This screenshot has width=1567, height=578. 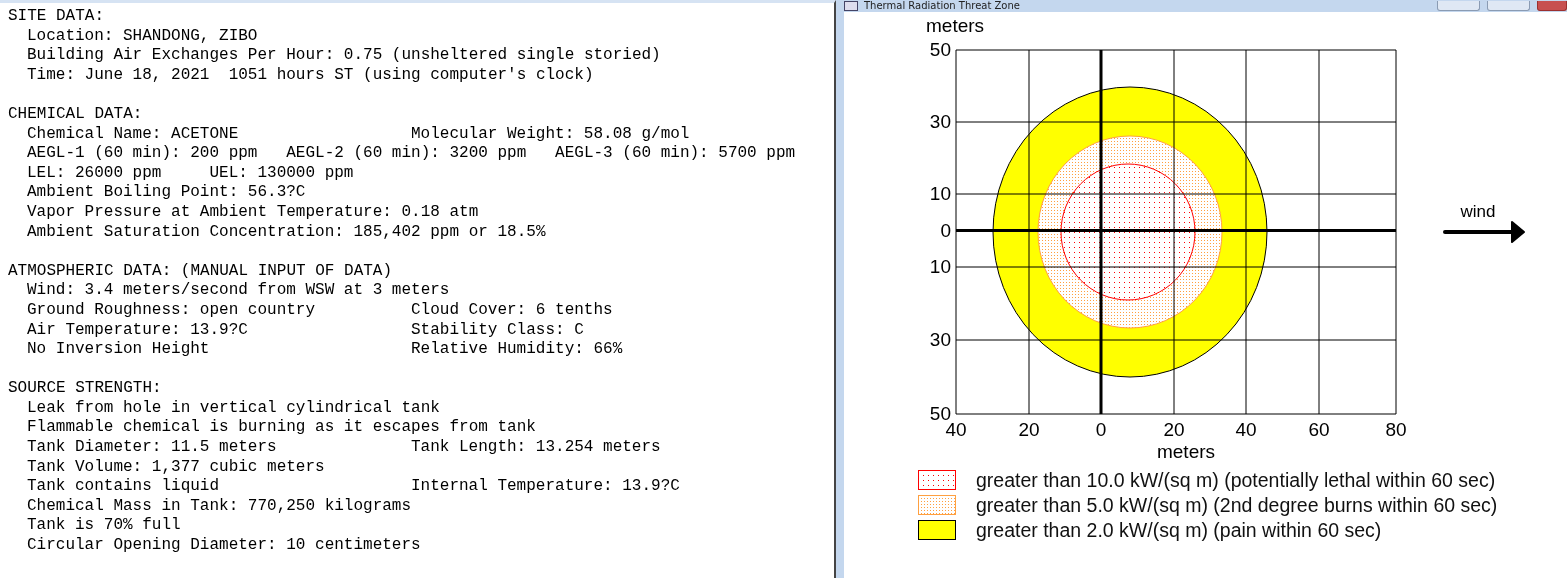 What do you see at coordinates (176, 467) in the screenshot?
I see `report-line: Tank Volume: 1,377 cubic meters` at bounding box center [176, 467].